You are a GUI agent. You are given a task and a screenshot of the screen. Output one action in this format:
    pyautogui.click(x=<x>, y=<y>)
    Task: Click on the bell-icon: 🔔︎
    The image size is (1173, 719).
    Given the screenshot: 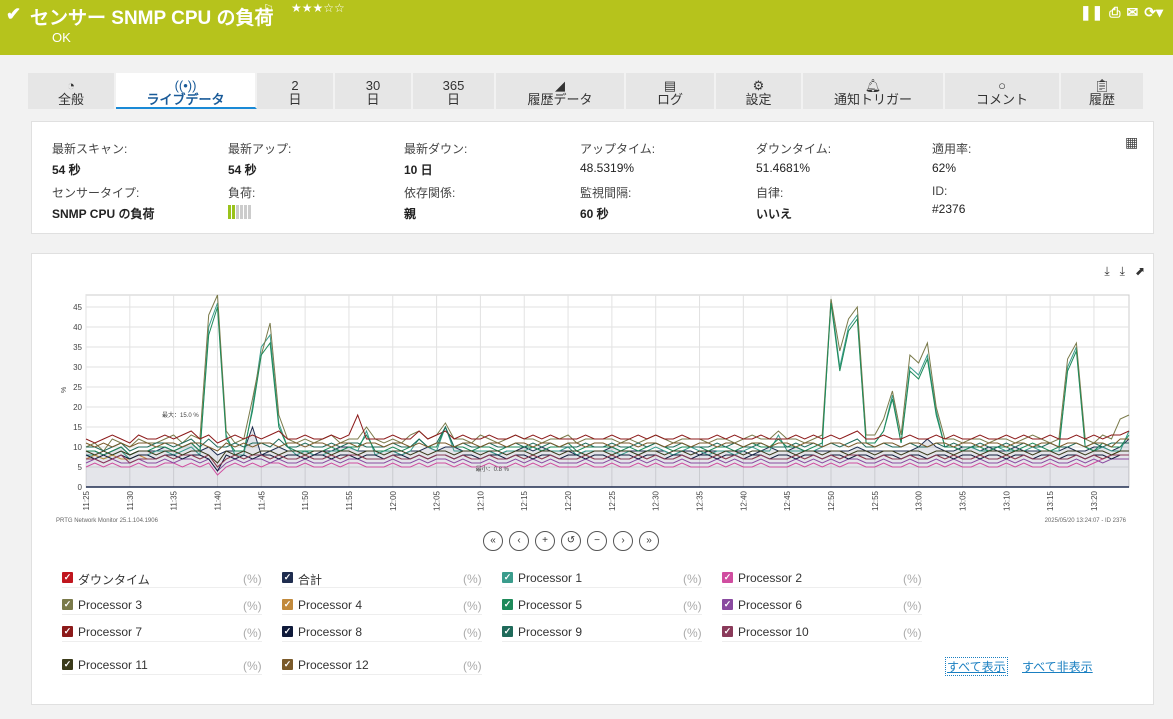 What is the action you would take?
    pyautogui.click(x=873, y=85)
    